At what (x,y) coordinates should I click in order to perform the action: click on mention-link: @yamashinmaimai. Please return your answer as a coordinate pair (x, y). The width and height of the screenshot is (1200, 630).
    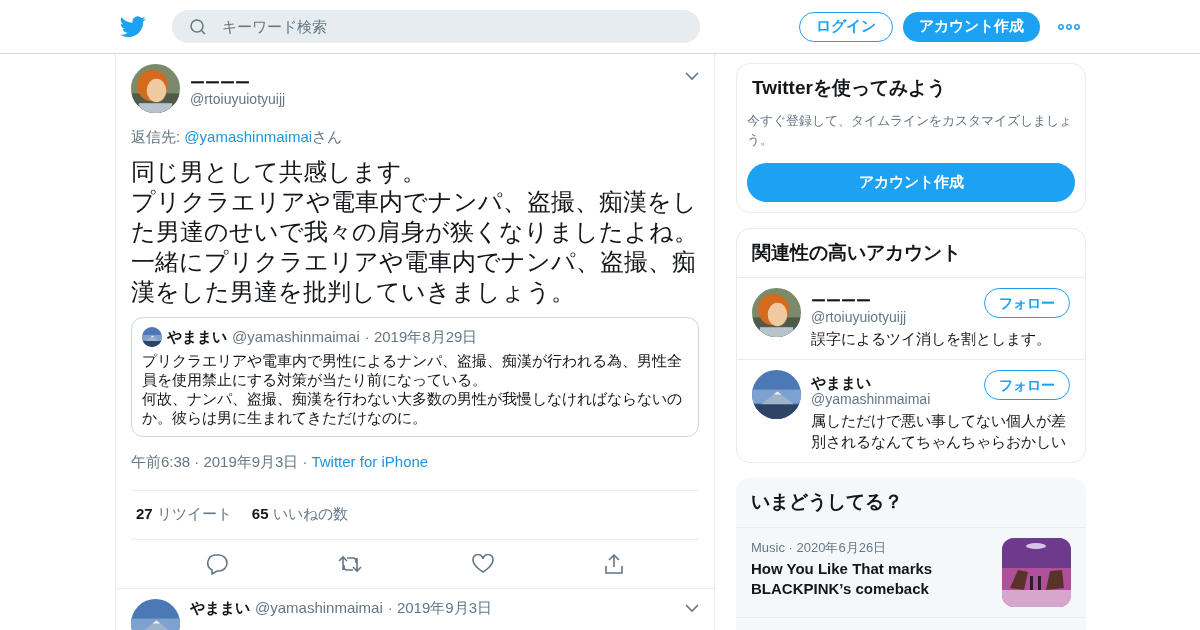
    Looking at the image, I should click on (248, 136).